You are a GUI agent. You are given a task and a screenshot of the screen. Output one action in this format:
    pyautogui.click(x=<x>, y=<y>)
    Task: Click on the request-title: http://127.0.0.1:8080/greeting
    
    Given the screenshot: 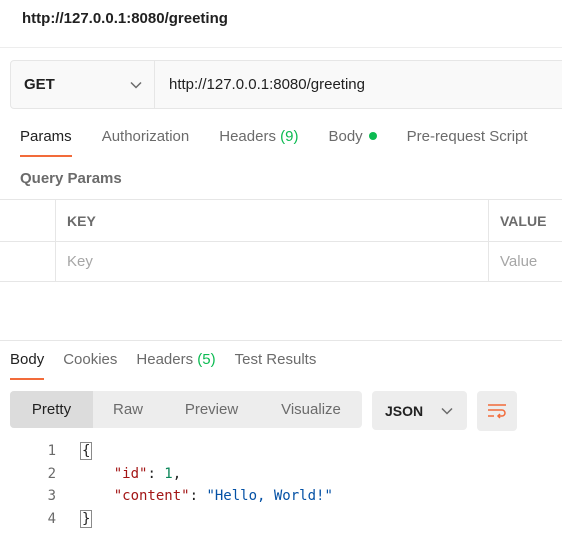 What is the action you would take?
    pyautogui.click(x=125, y=18)
    